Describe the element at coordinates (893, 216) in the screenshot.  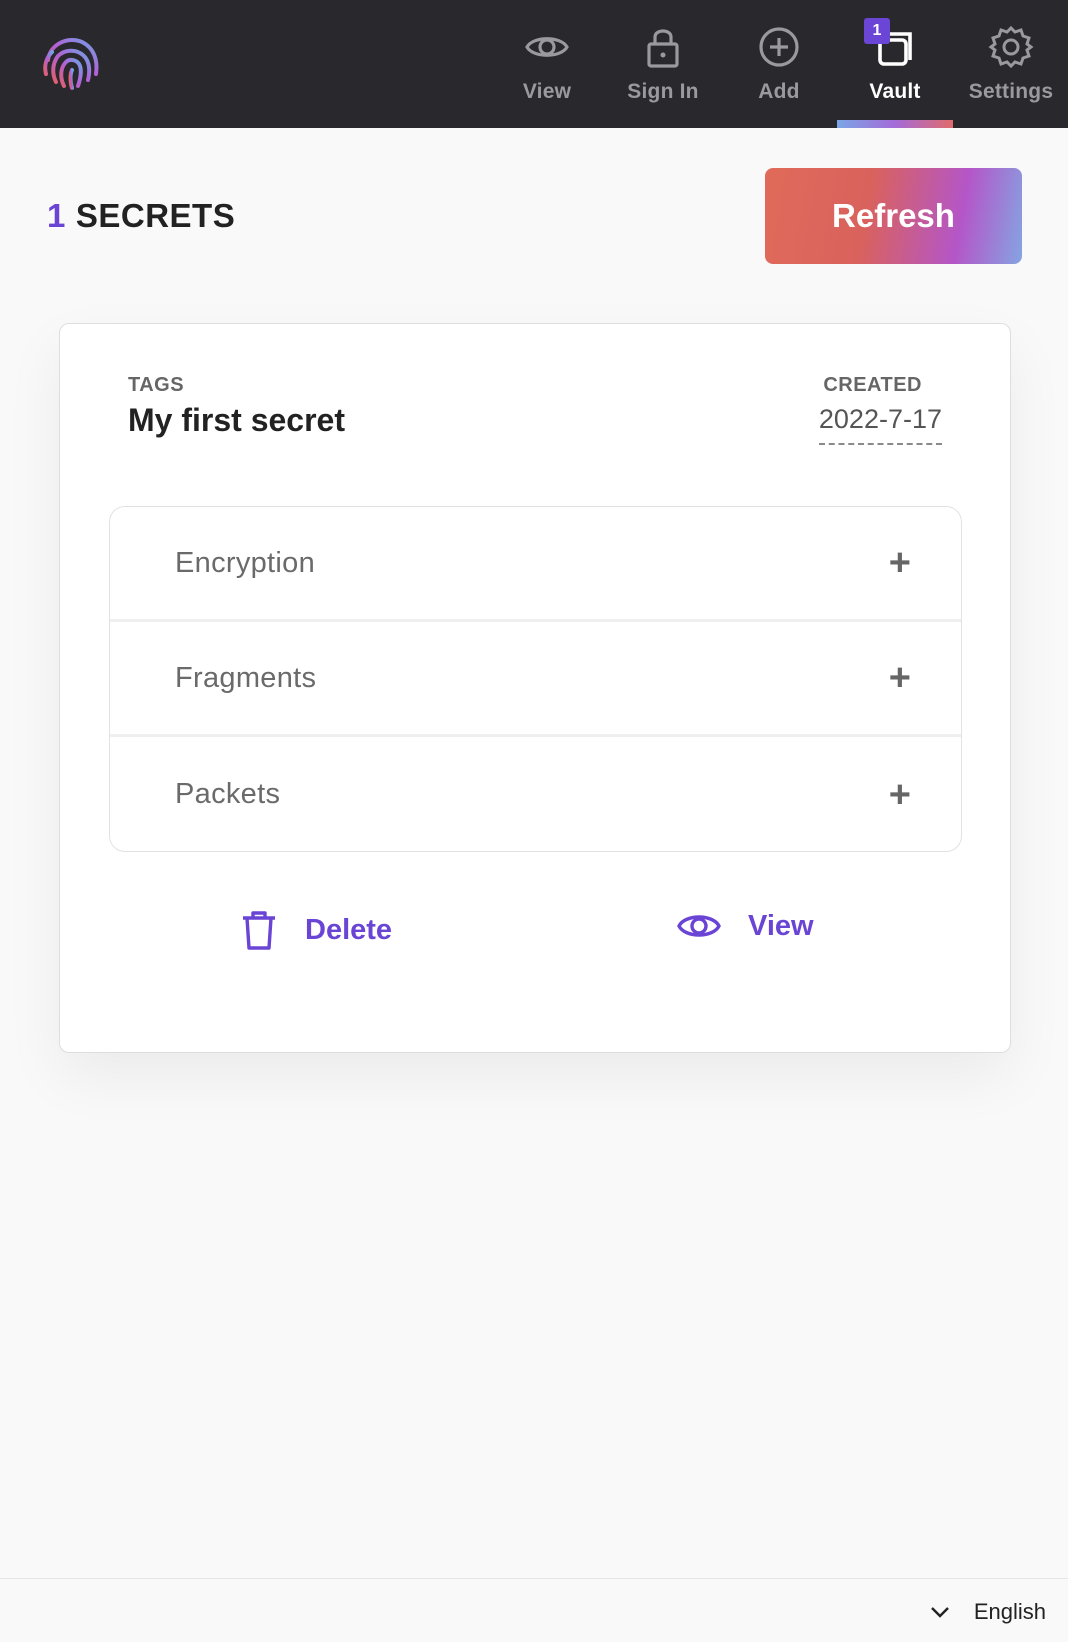
I see `refresh-button: Refresh` at that location.